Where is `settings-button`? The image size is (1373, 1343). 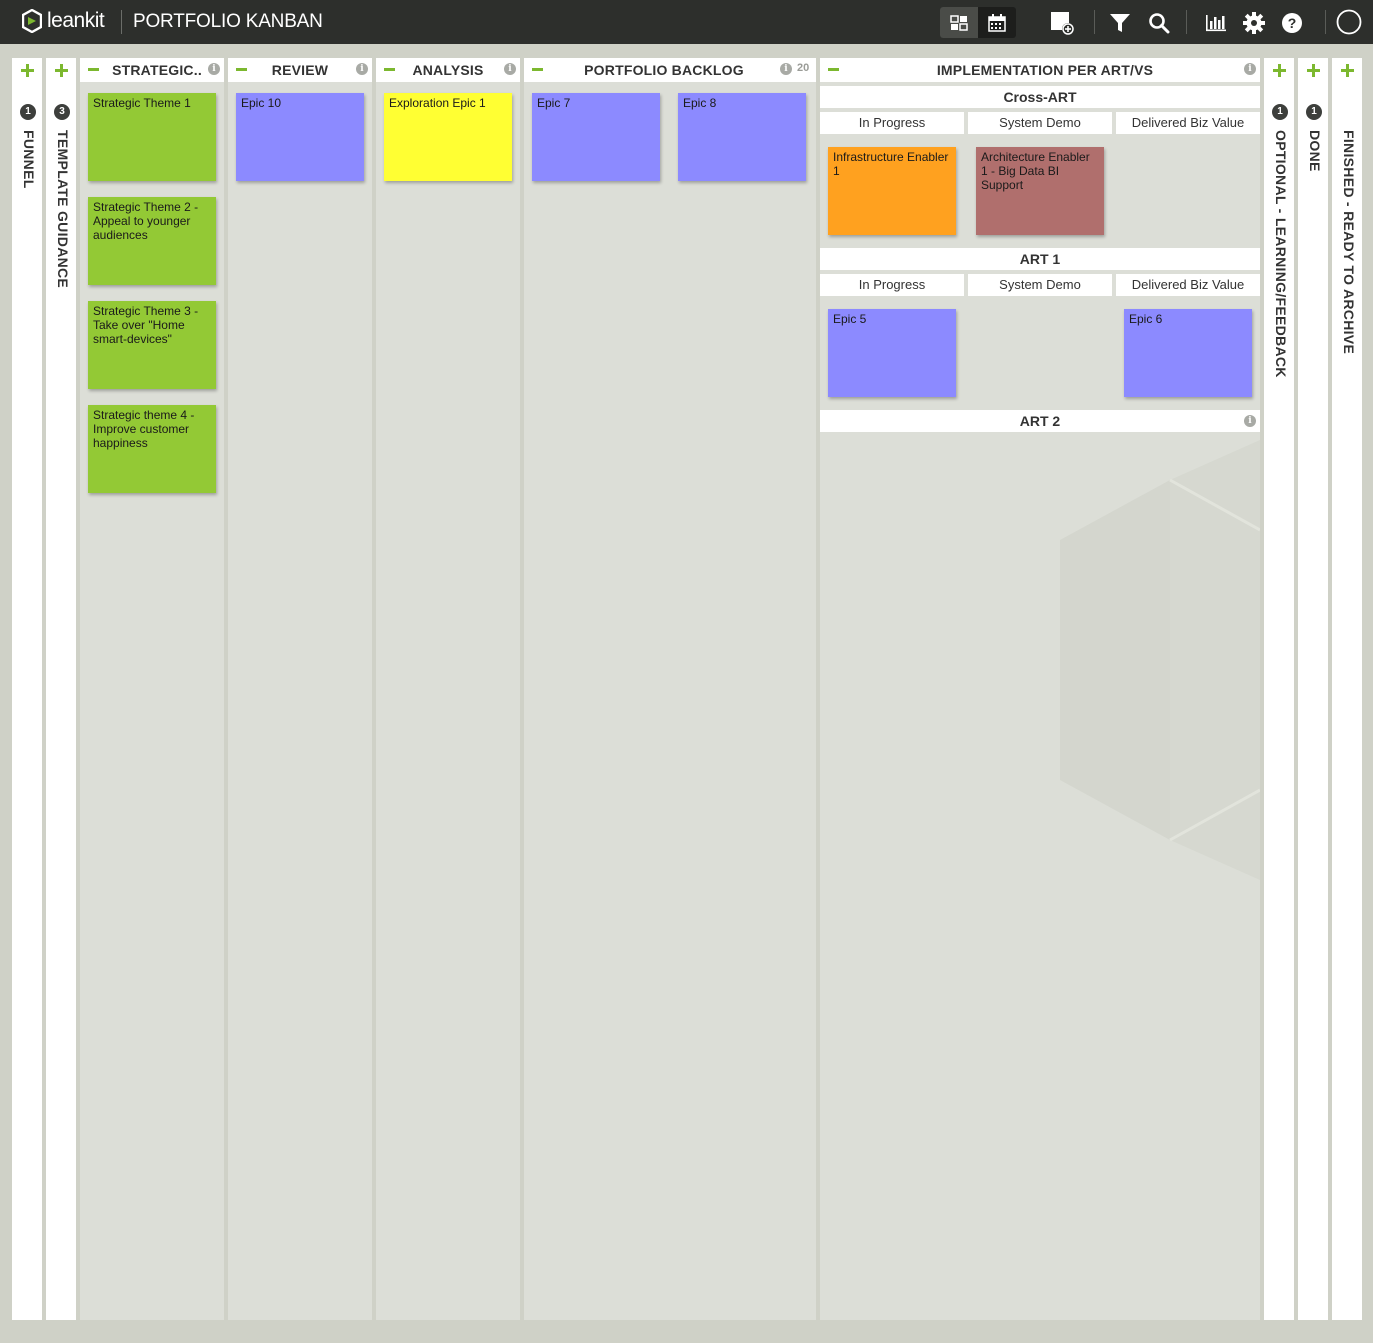 settings-button is located at coordinates (1254, 23).